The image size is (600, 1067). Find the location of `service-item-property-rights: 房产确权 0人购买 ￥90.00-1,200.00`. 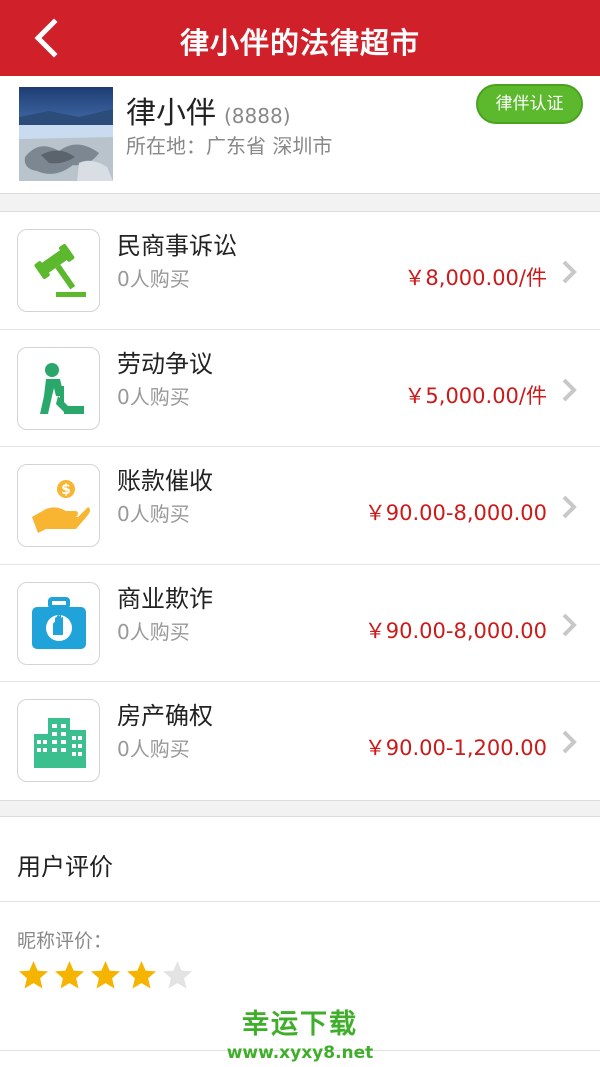

service-item-property-rights: 房产确权 0人购买 ￥90.00-1,200.00 is located at coordinates (300, 741).